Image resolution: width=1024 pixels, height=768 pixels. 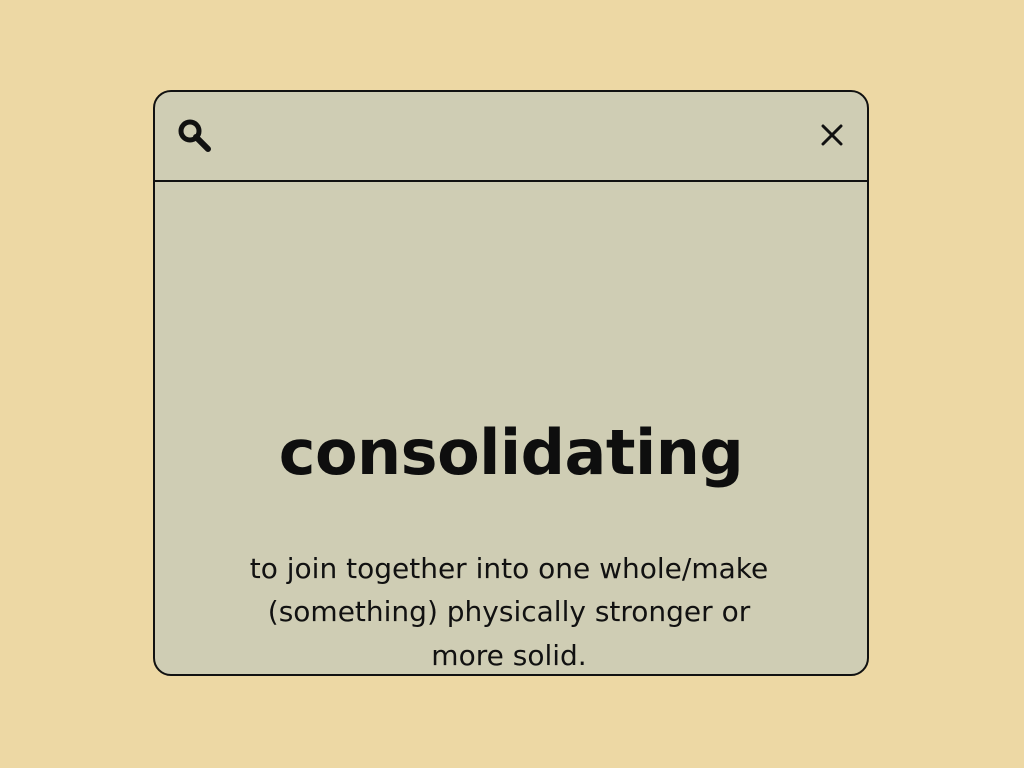 I want to click on entry-word: consolidating, so click(x=511, y=452).